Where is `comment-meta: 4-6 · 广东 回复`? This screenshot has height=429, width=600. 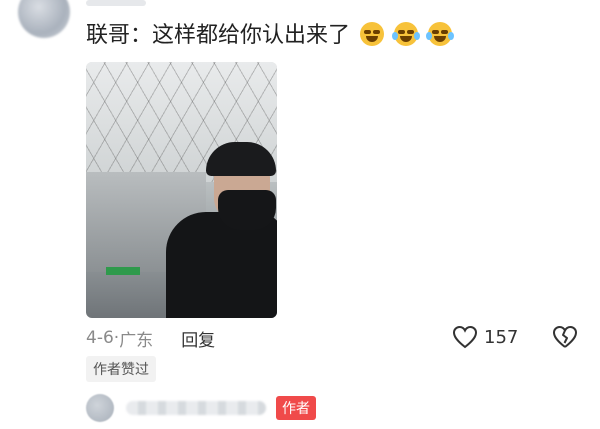
comment-meta: 4-6 · 广东 回复 is located at coordinates (150, 338).